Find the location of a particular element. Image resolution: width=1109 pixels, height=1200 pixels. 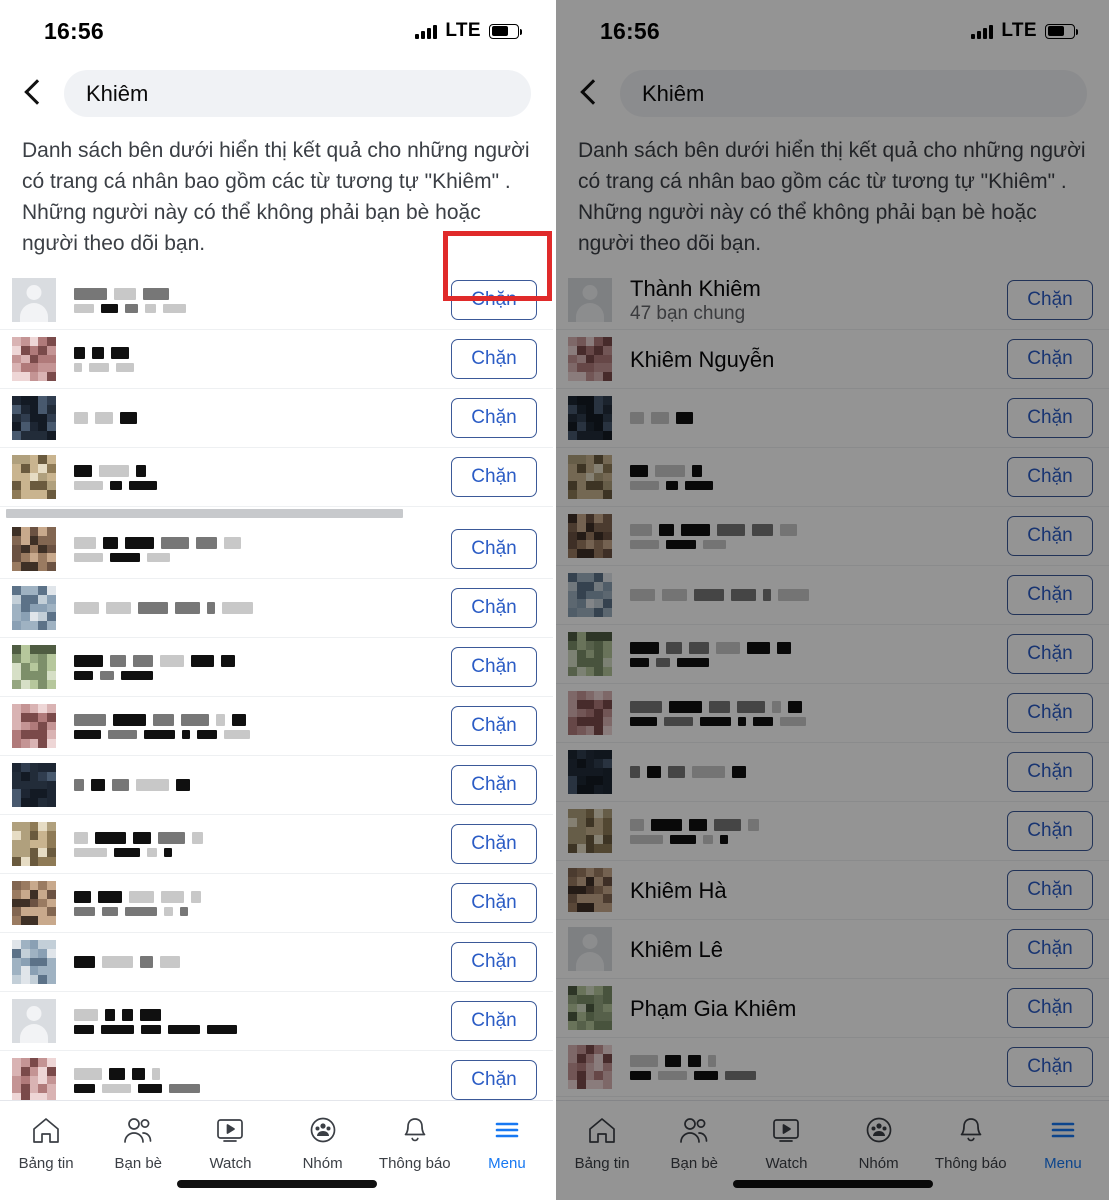

bell-icon is located at coordinates (971, 1131).